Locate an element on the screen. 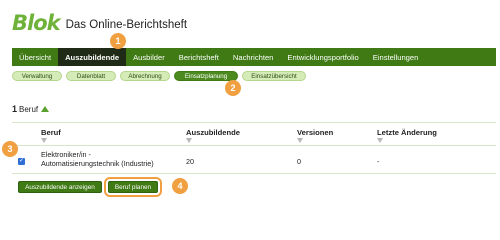  app-title: Das Online-Berichtsheft is located at coordinates (126, 25).